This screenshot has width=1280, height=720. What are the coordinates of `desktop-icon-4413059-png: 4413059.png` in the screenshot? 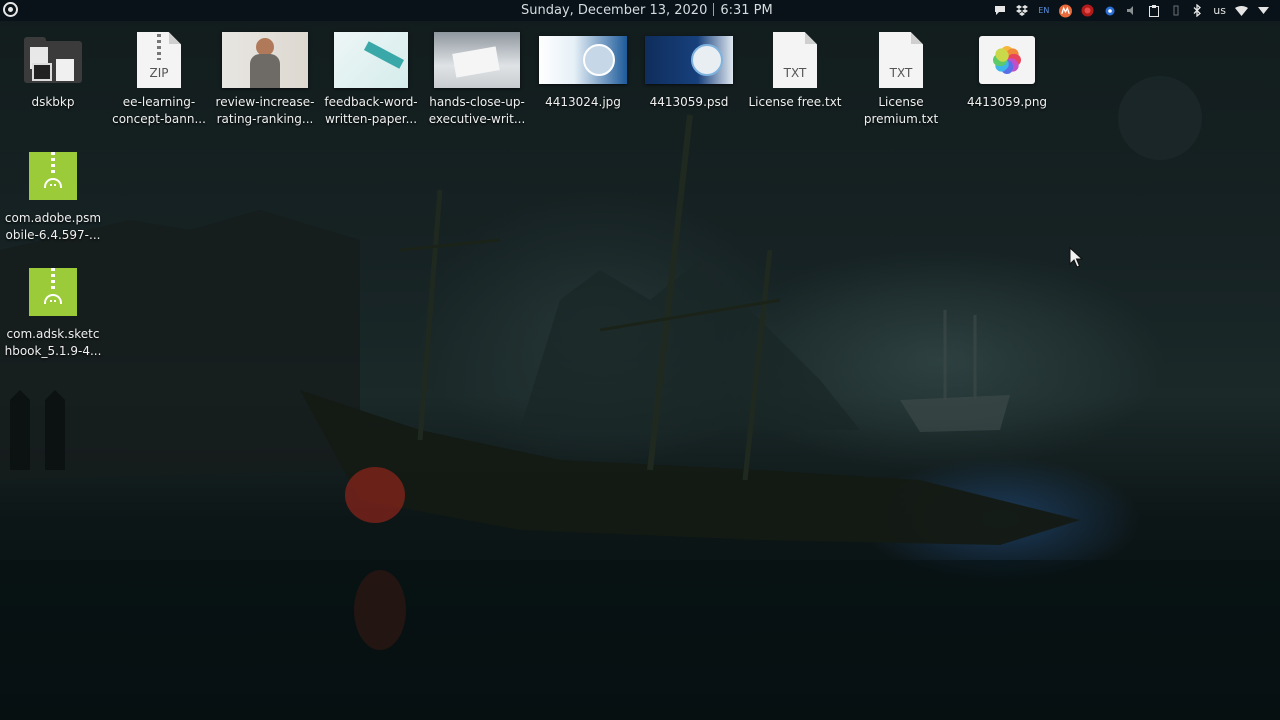 It's located at (1007, 70).